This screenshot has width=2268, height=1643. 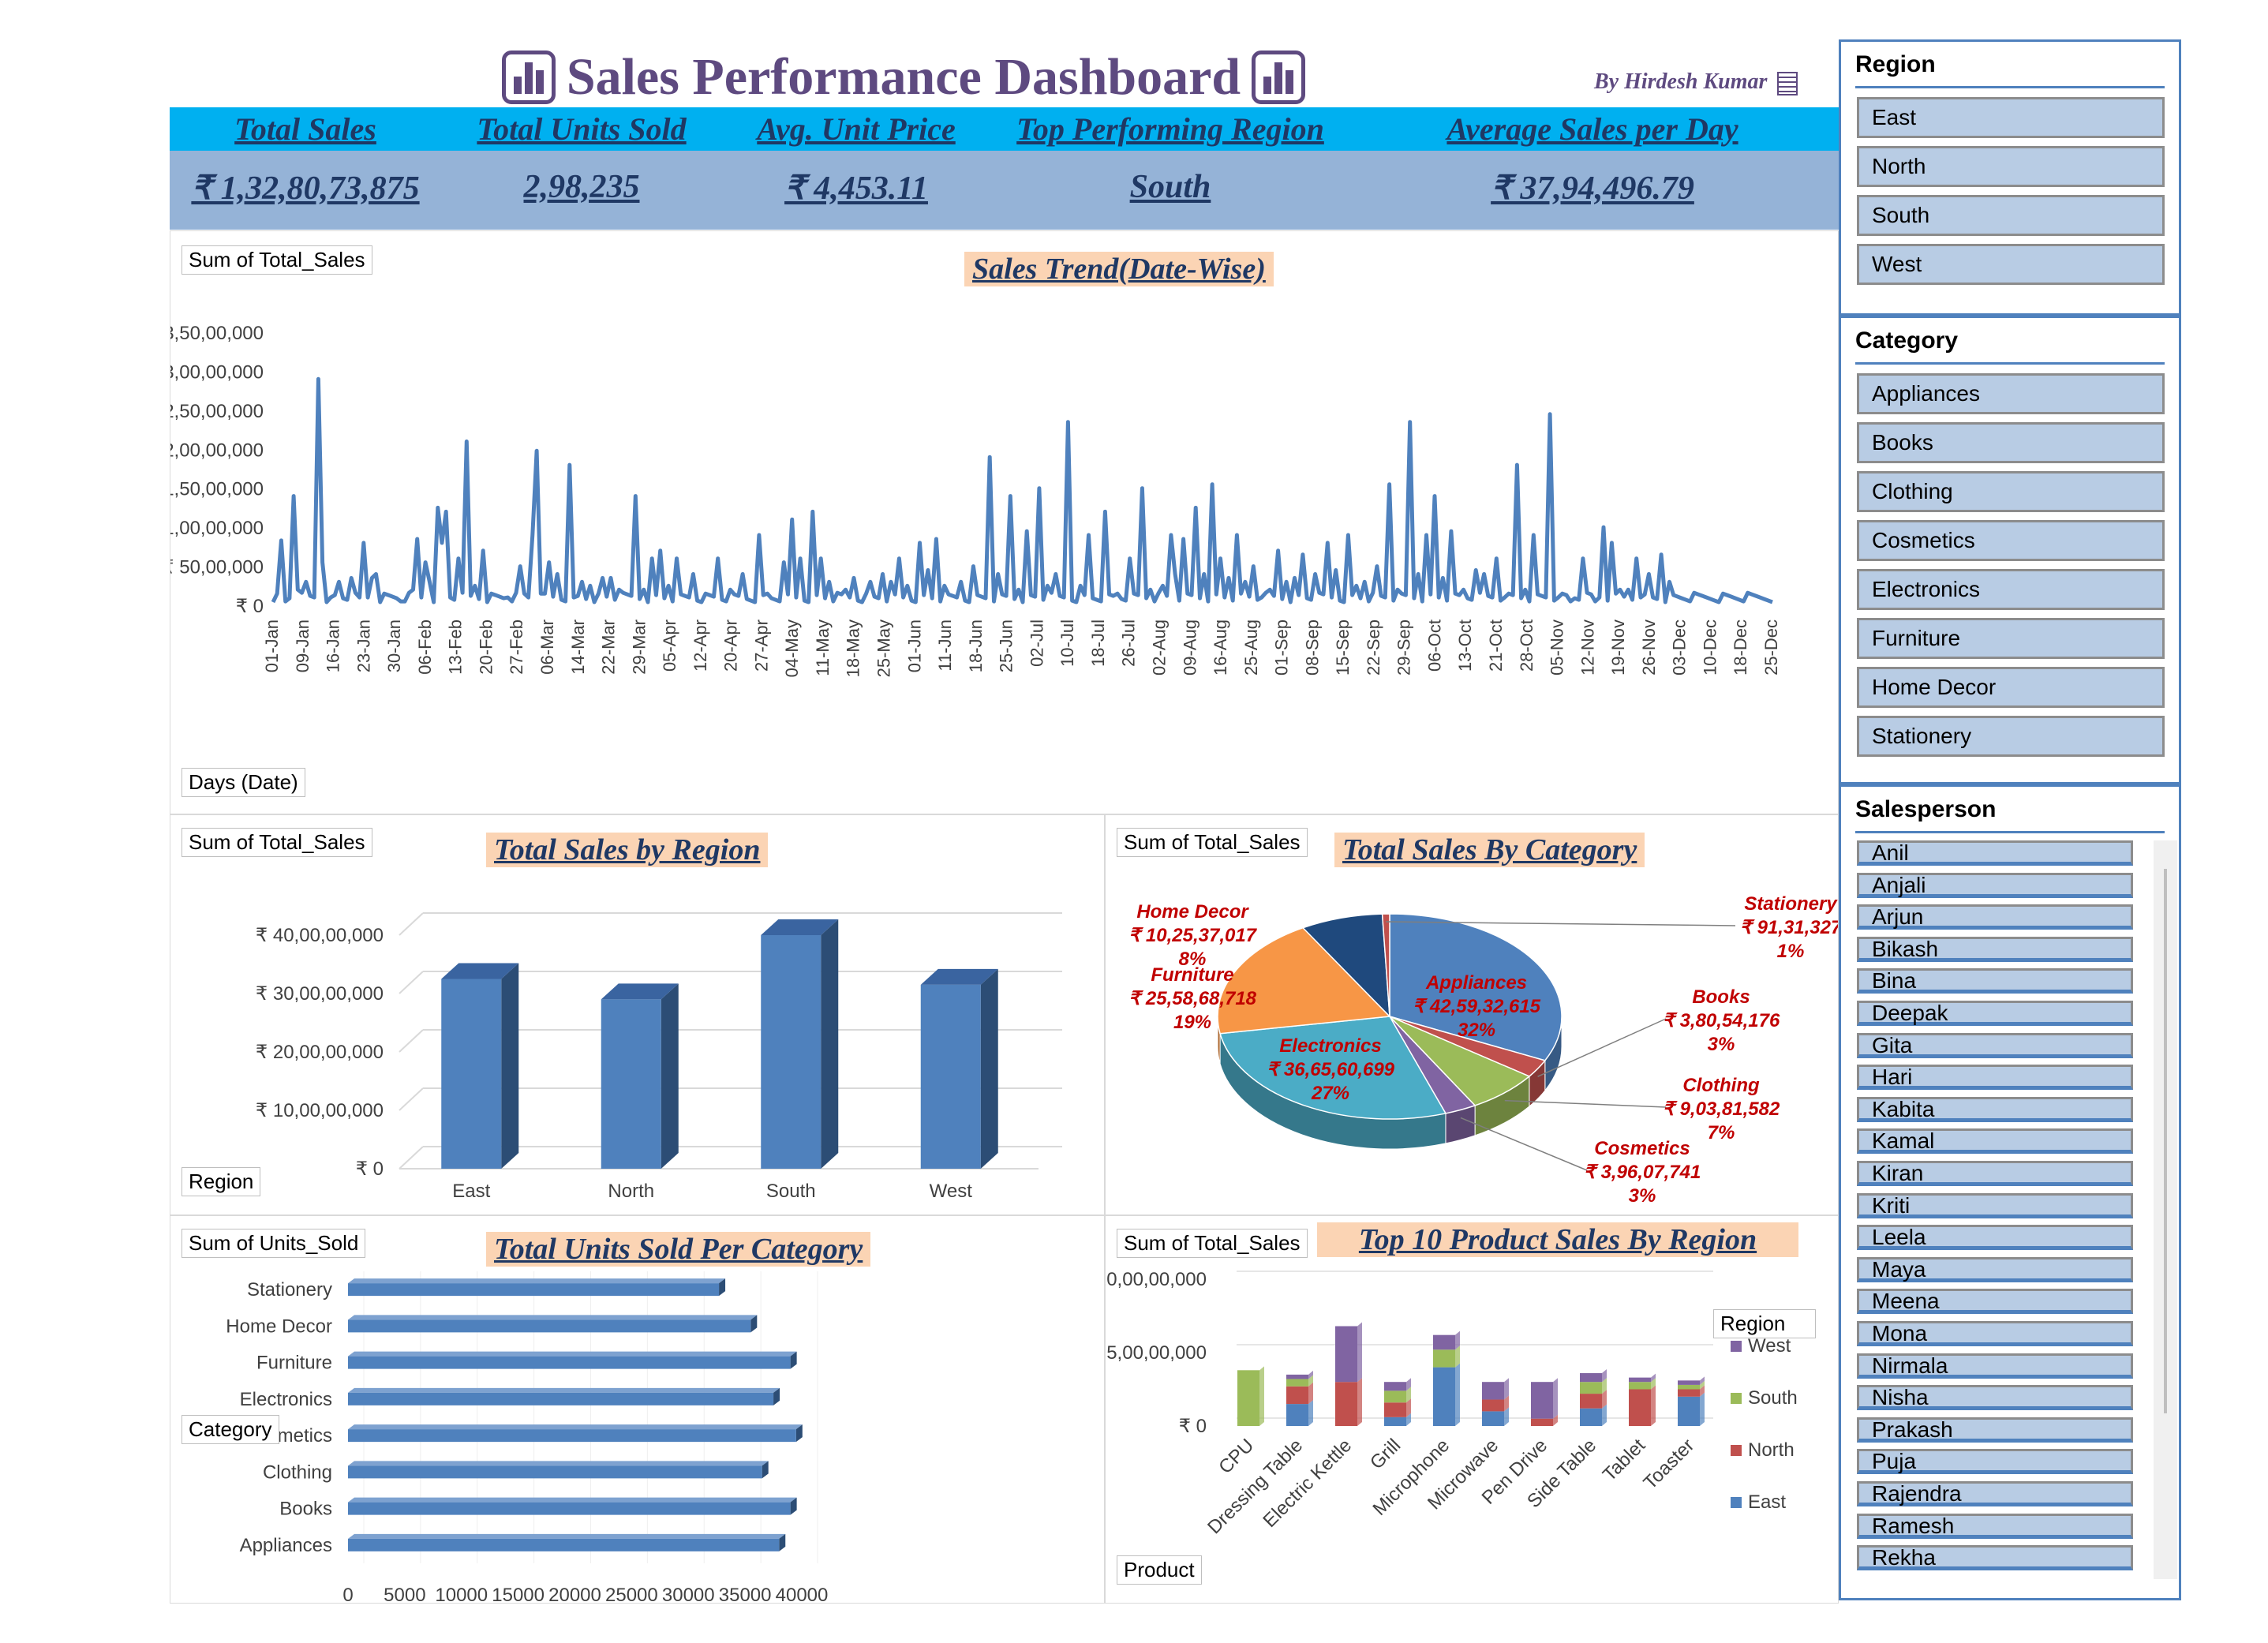 I want to click on slicer-item-home-decor: Home Decor, so click(x=2011, y=687).